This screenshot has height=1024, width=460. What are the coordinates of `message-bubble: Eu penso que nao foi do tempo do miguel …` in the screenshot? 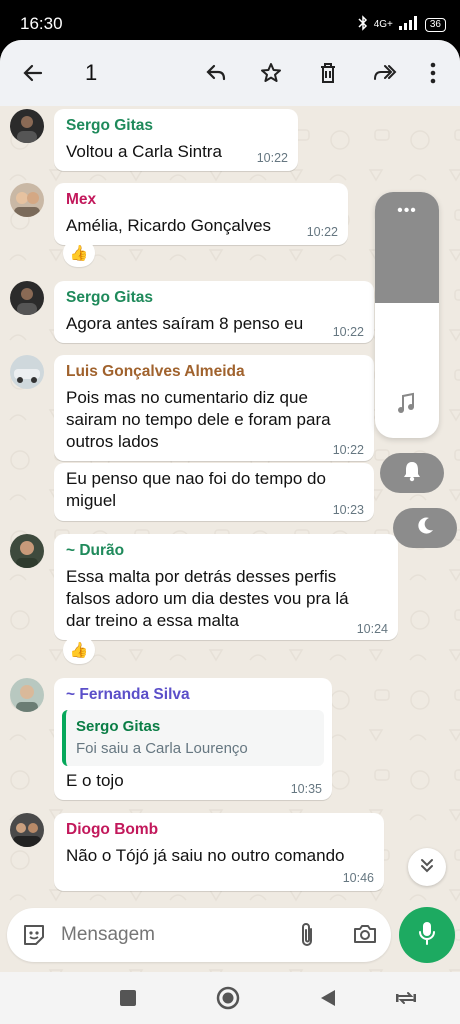 It's located at (214, 492).